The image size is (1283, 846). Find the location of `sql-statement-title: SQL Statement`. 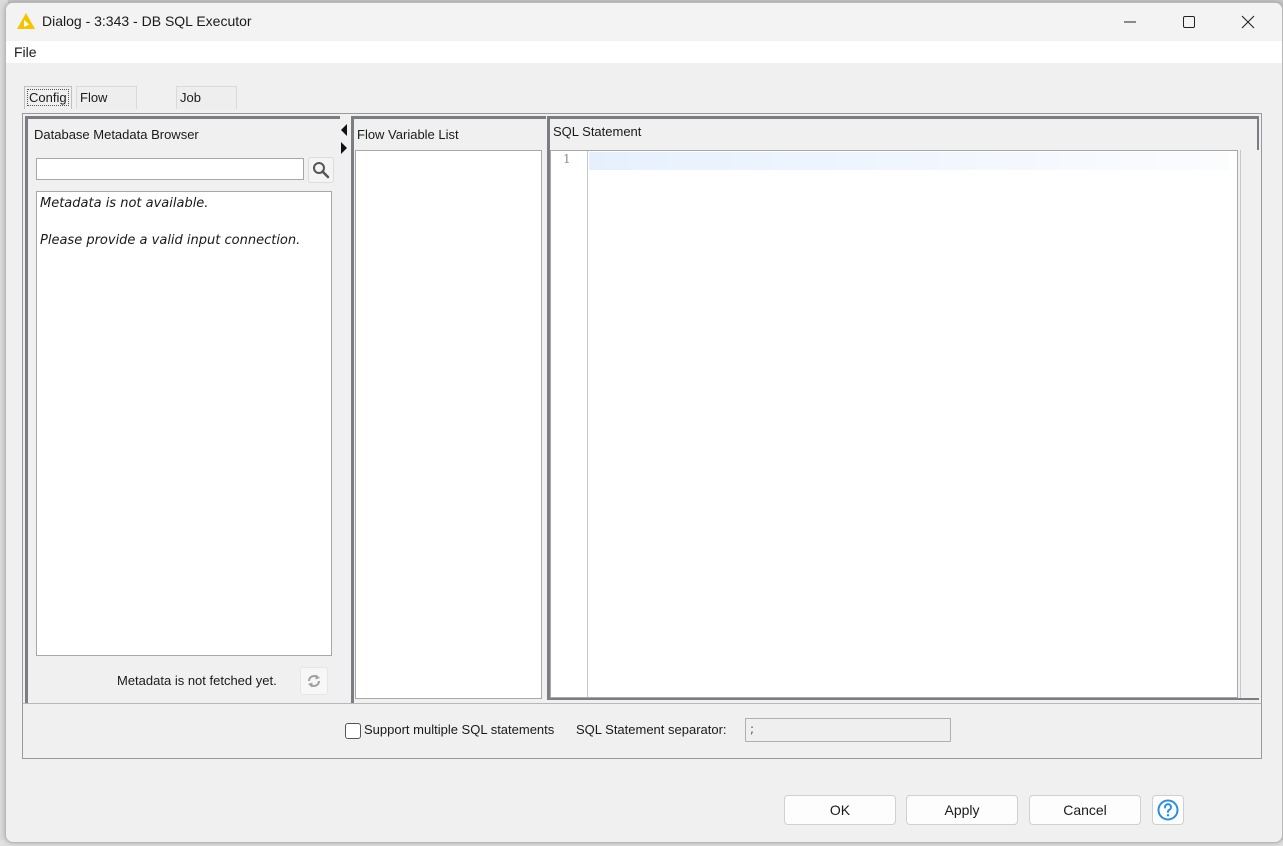

sql-statement-title: SQL Statement is located at coordinates (597, 131).